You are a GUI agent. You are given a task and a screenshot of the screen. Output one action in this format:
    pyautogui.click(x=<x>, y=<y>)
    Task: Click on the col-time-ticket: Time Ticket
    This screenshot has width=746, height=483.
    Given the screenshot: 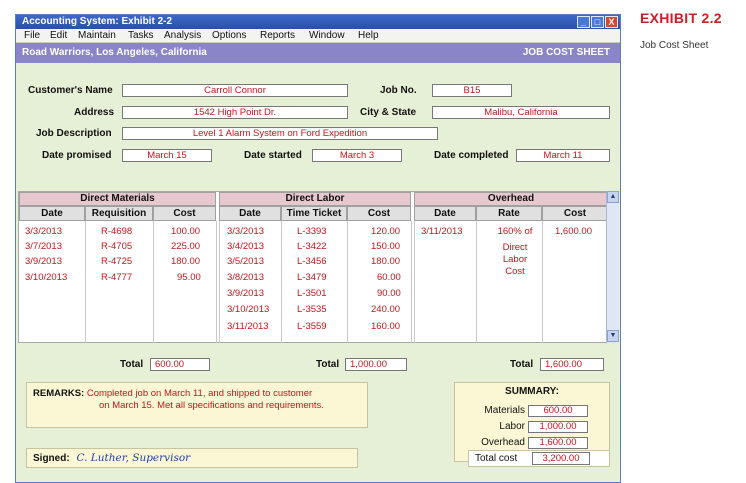 What is the action you would take?
    pyautogui.click(x=314, y=213)
    